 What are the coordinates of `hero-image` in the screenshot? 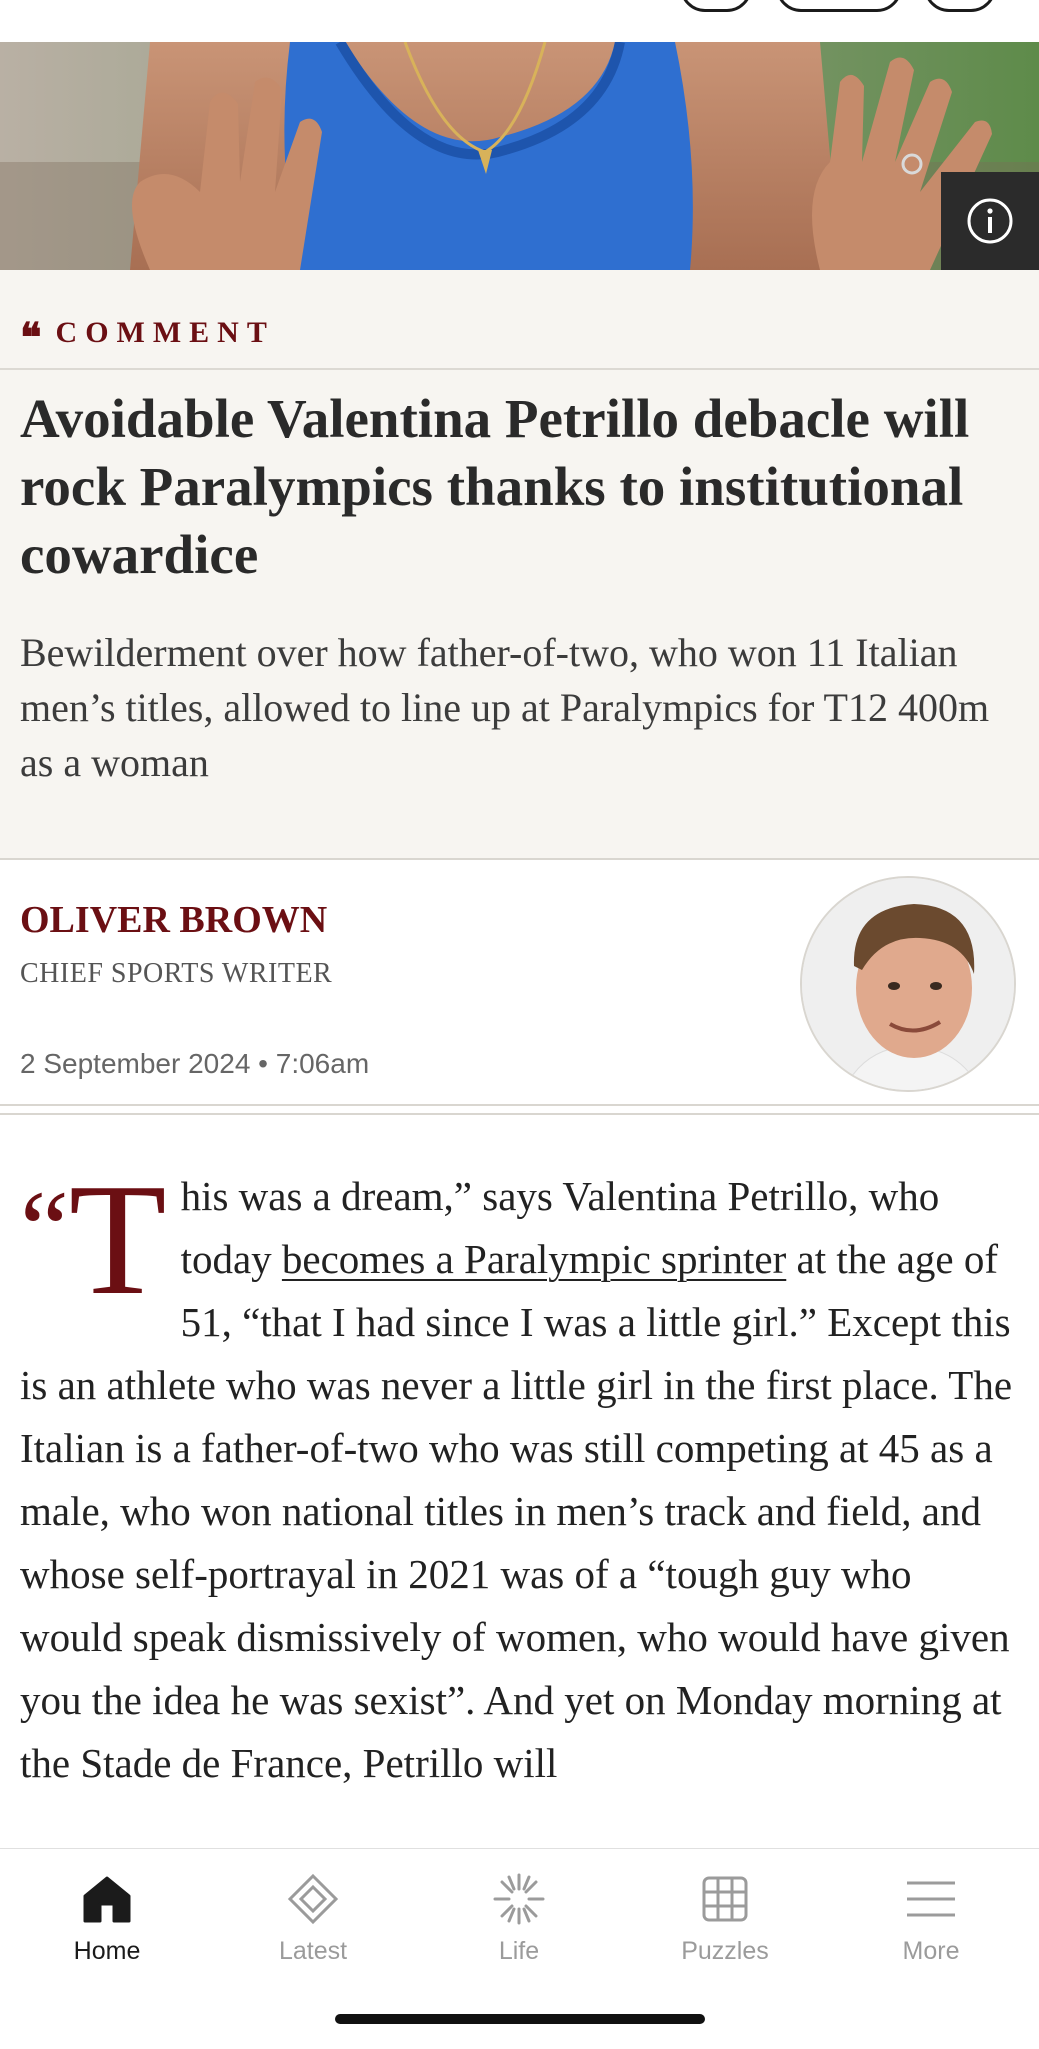 It's located at (519, 156).